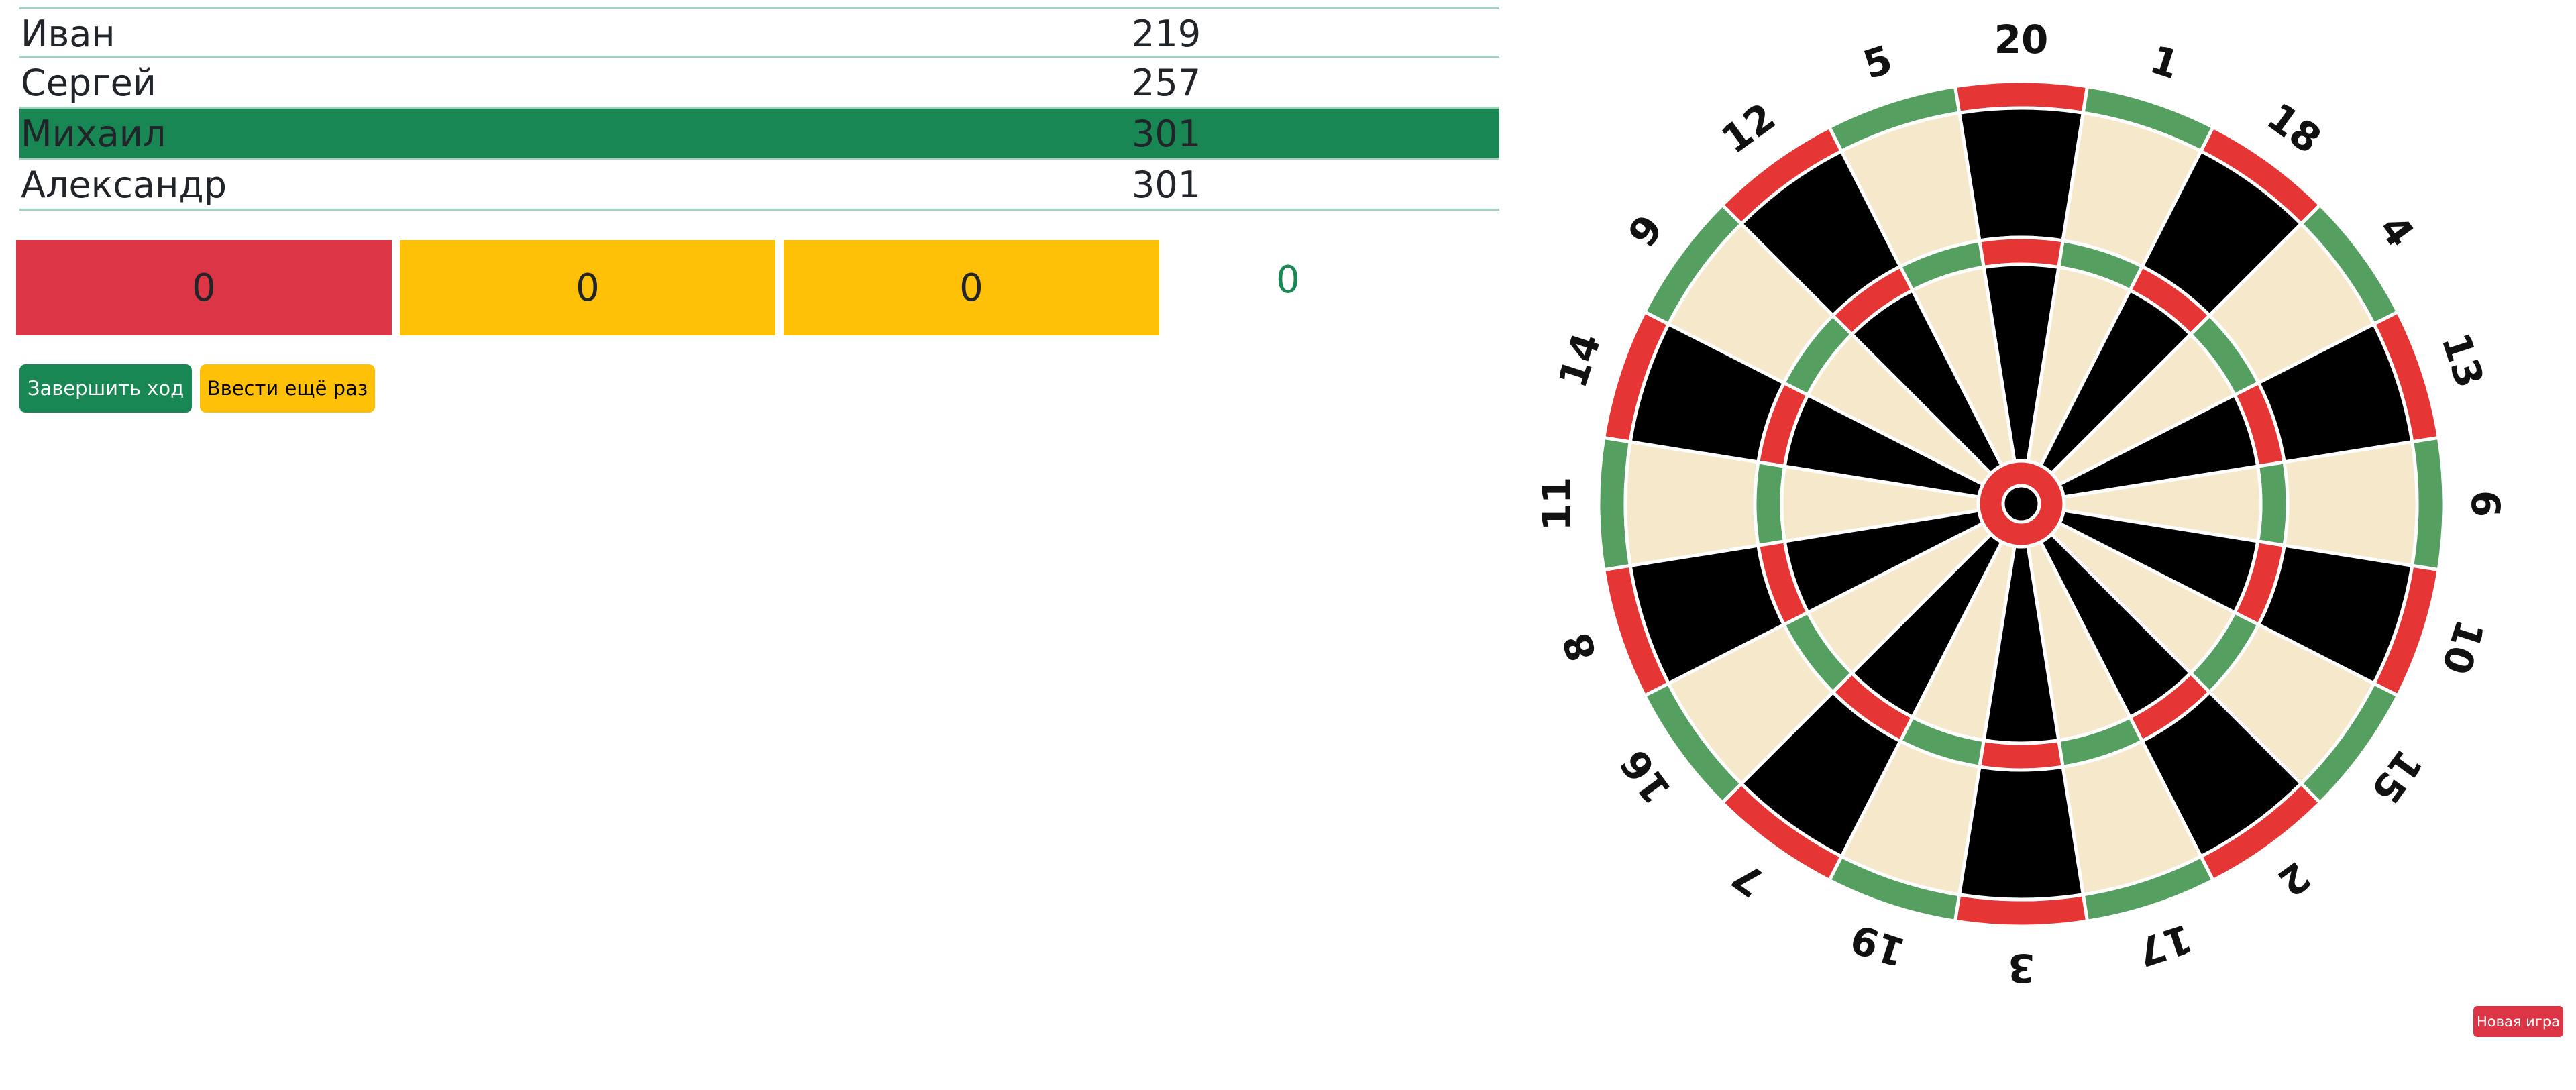 Image resolution: width=2576 pixels, height=1090 pixels. I want to click on throw-2-box: 0, so click(587, 287).